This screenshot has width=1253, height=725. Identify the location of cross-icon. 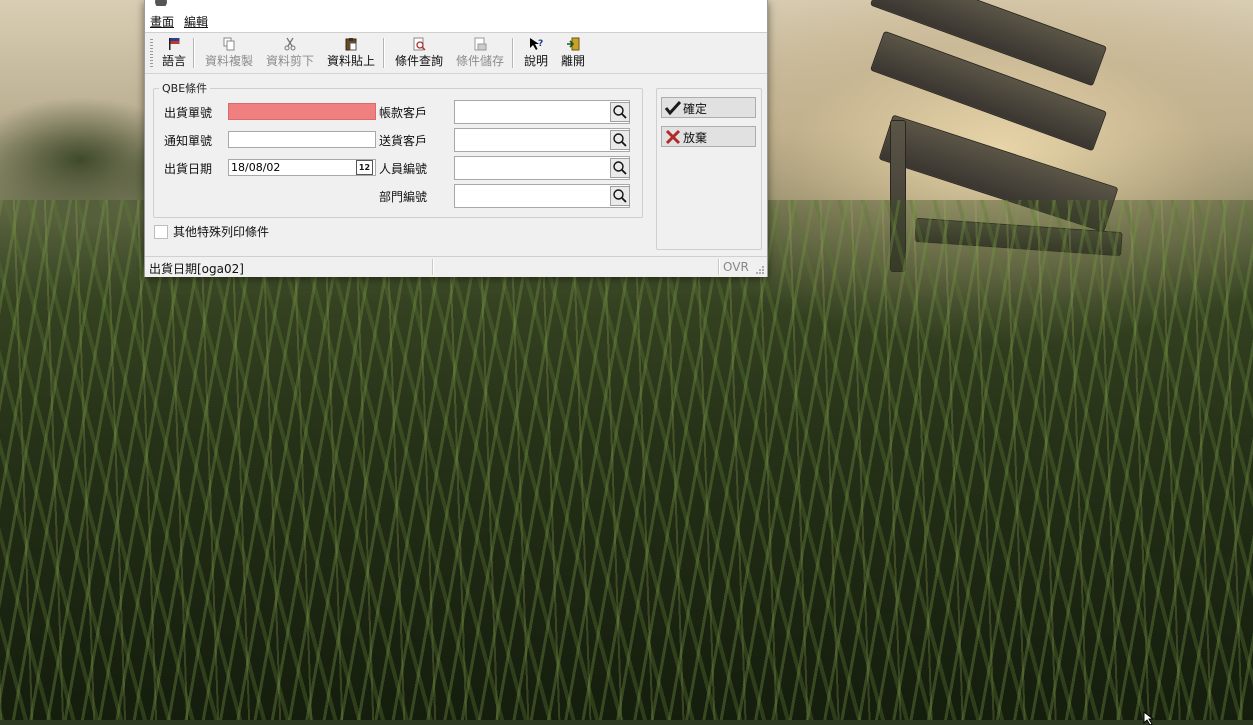
(673, 137).